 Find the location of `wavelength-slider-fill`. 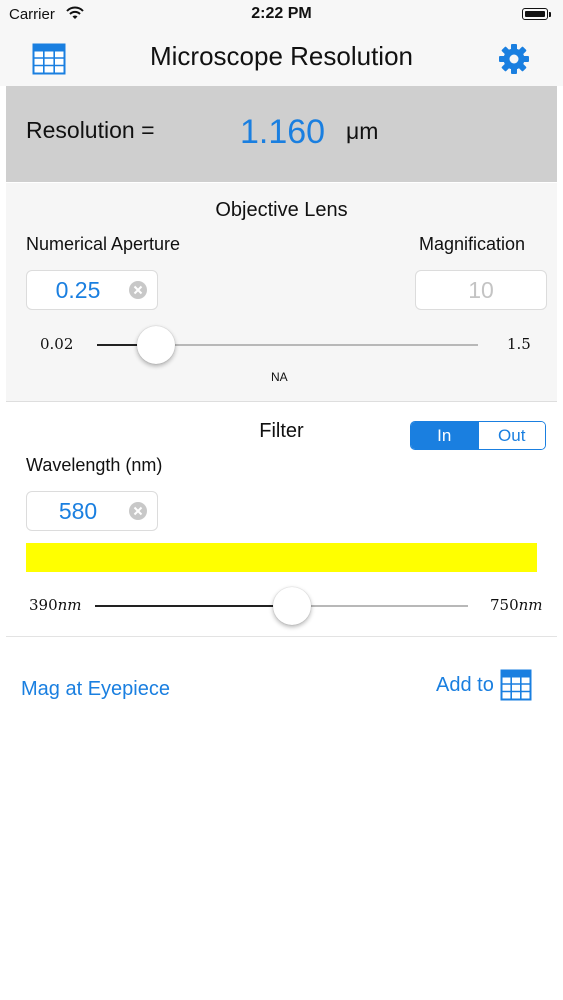

wavelength-slider-fill is located at coordinates (193, 606).